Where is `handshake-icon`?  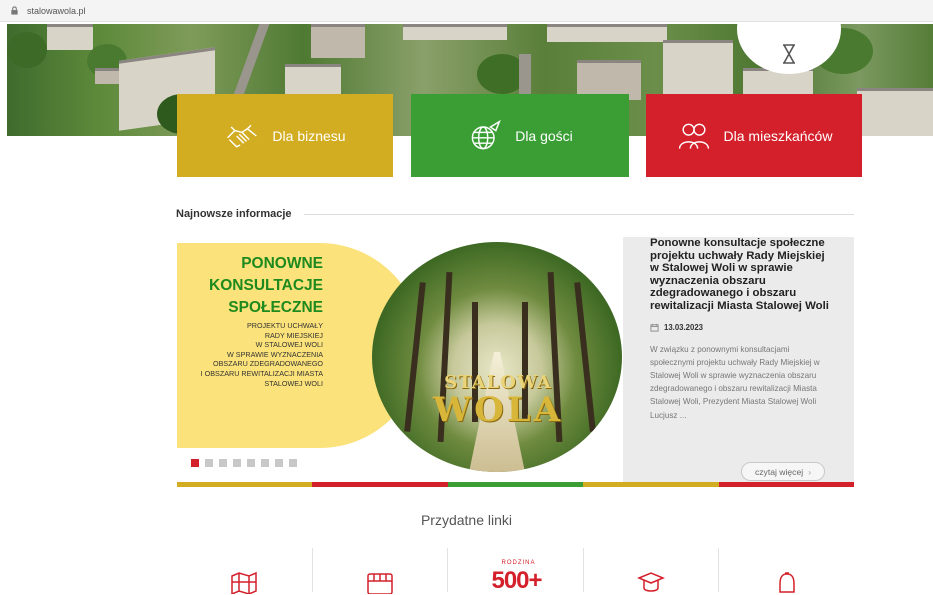 handshake-icon is located at coordinates (242, 136).